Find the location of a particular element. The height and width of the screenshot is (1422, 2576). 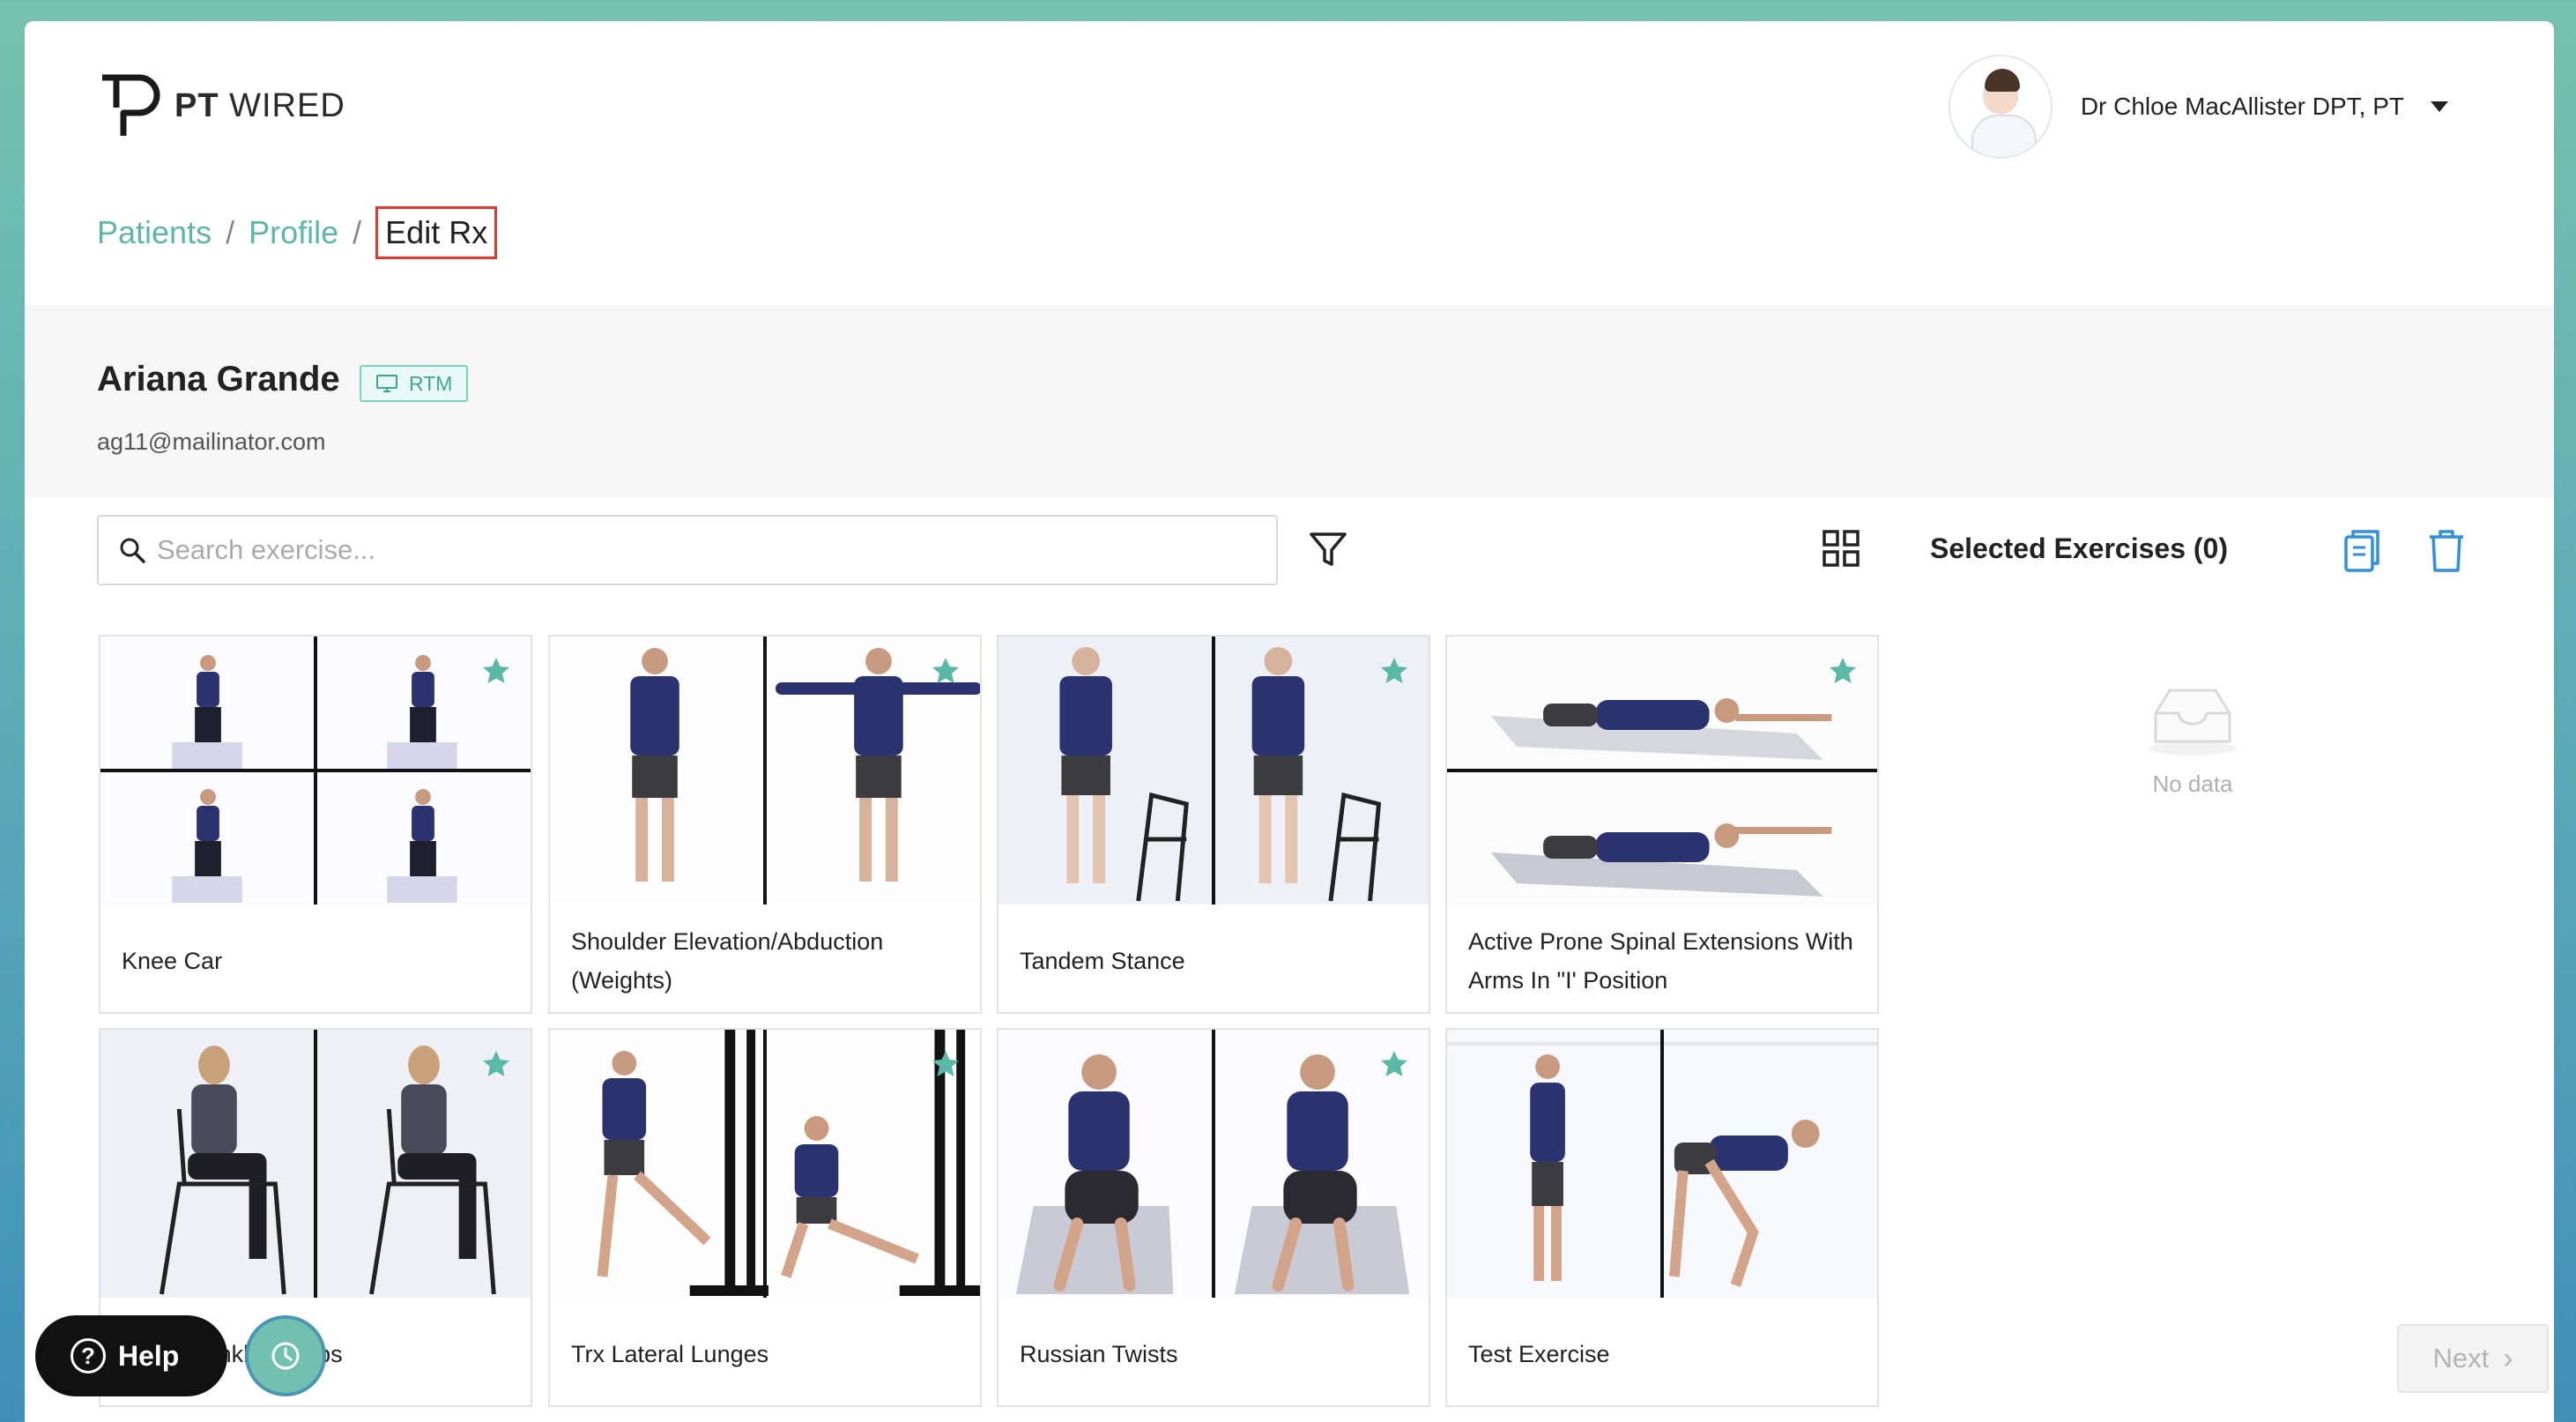

trash-icon is located at coordinates (2446, 551).